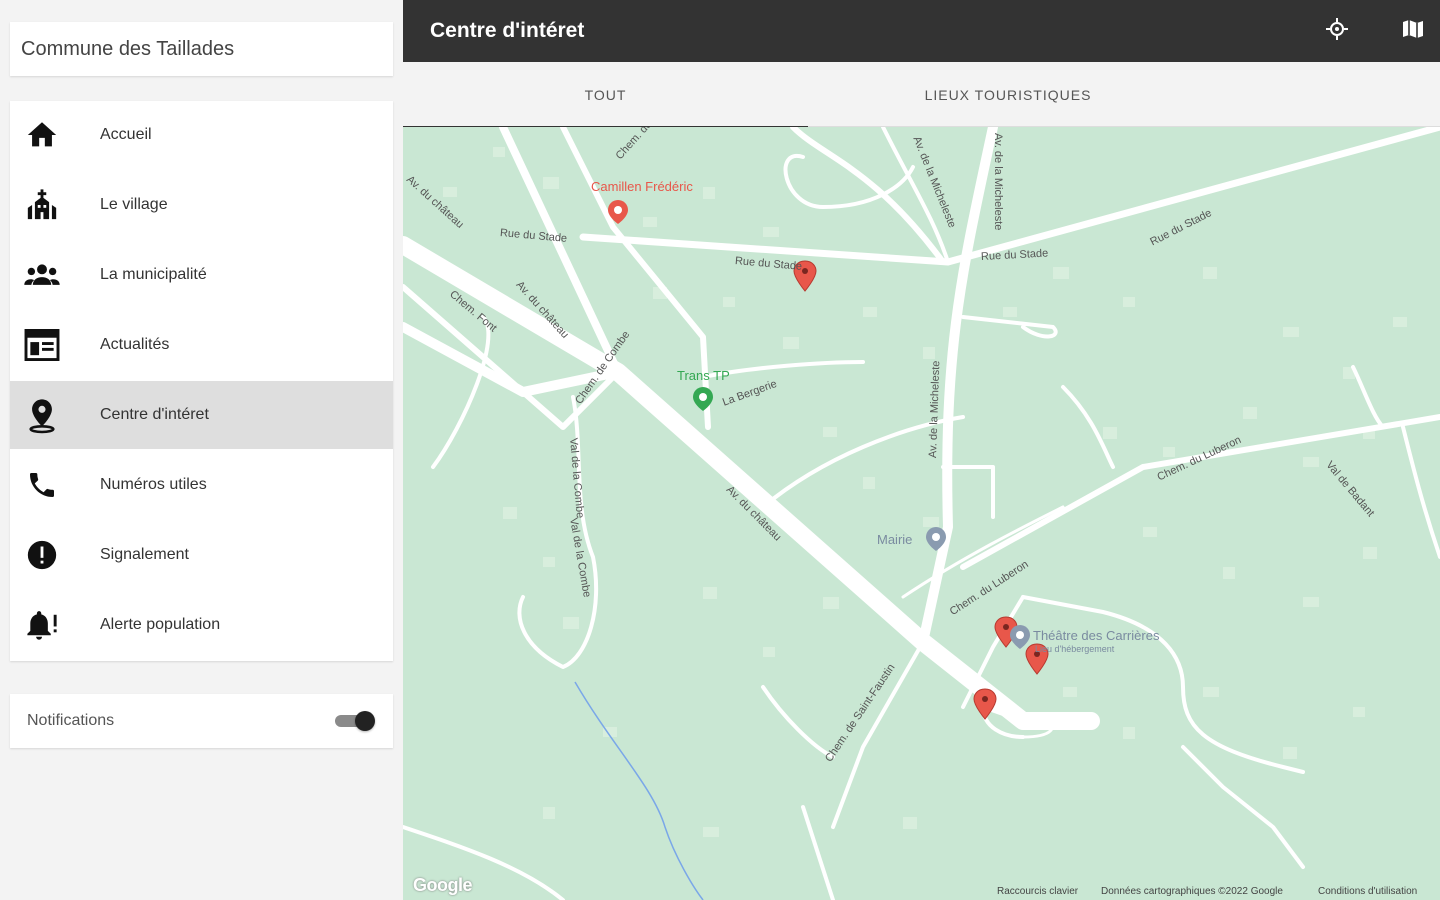 The width and height of the screenshot is (1440, 900). What do you see at coordinates (985, 704) in the screenshot?
I see `poi-marker-icon` at bounding box center [985, 704].